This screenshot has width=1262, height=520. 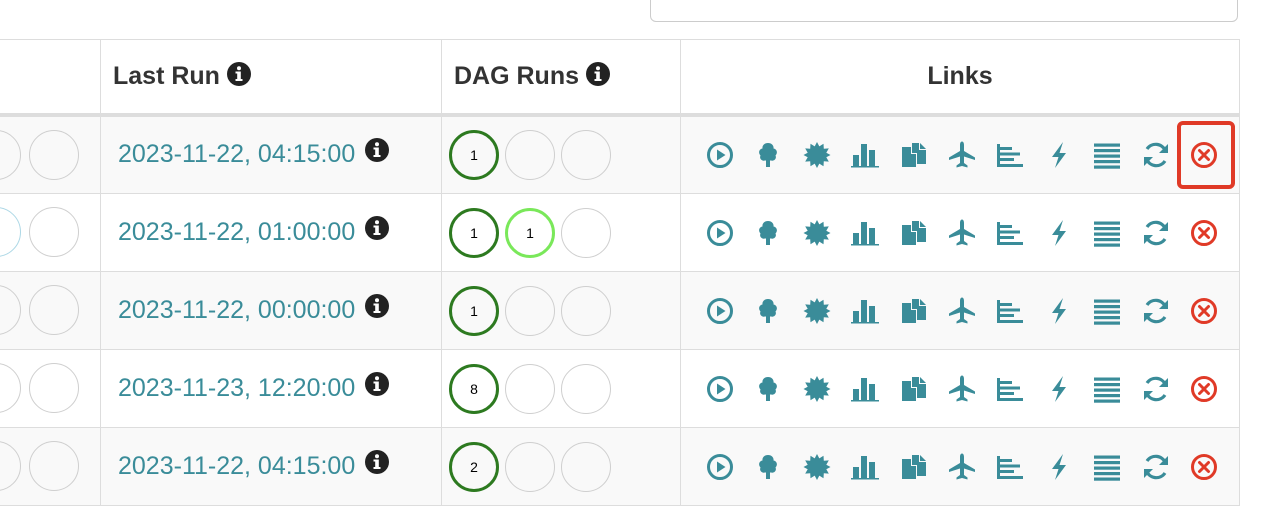 What do you see at coordinates (474, 388) in the screenshot?
I see `dag-run-circle-success: 8` at bounding box center [474, 388].